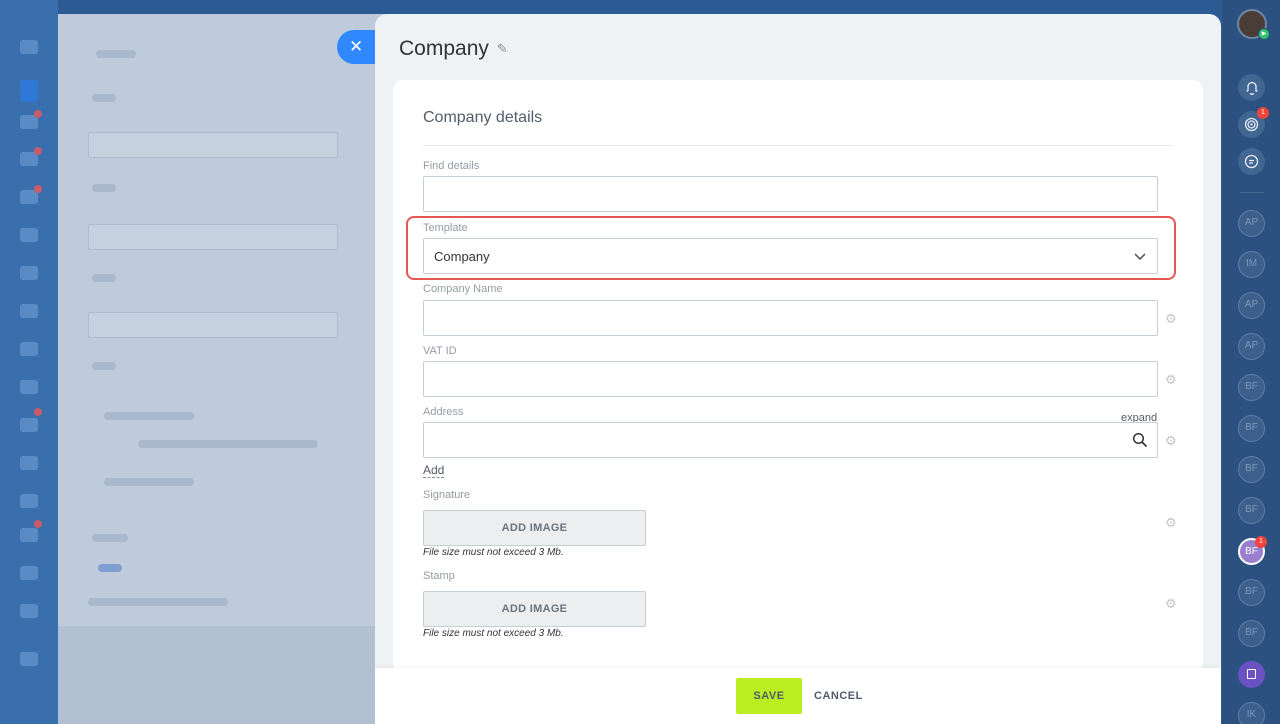 This screenshot has width=1280, height=724. Describe the element at coordinates (798, 145) in the screenshot. I see `section-divider` at that location.